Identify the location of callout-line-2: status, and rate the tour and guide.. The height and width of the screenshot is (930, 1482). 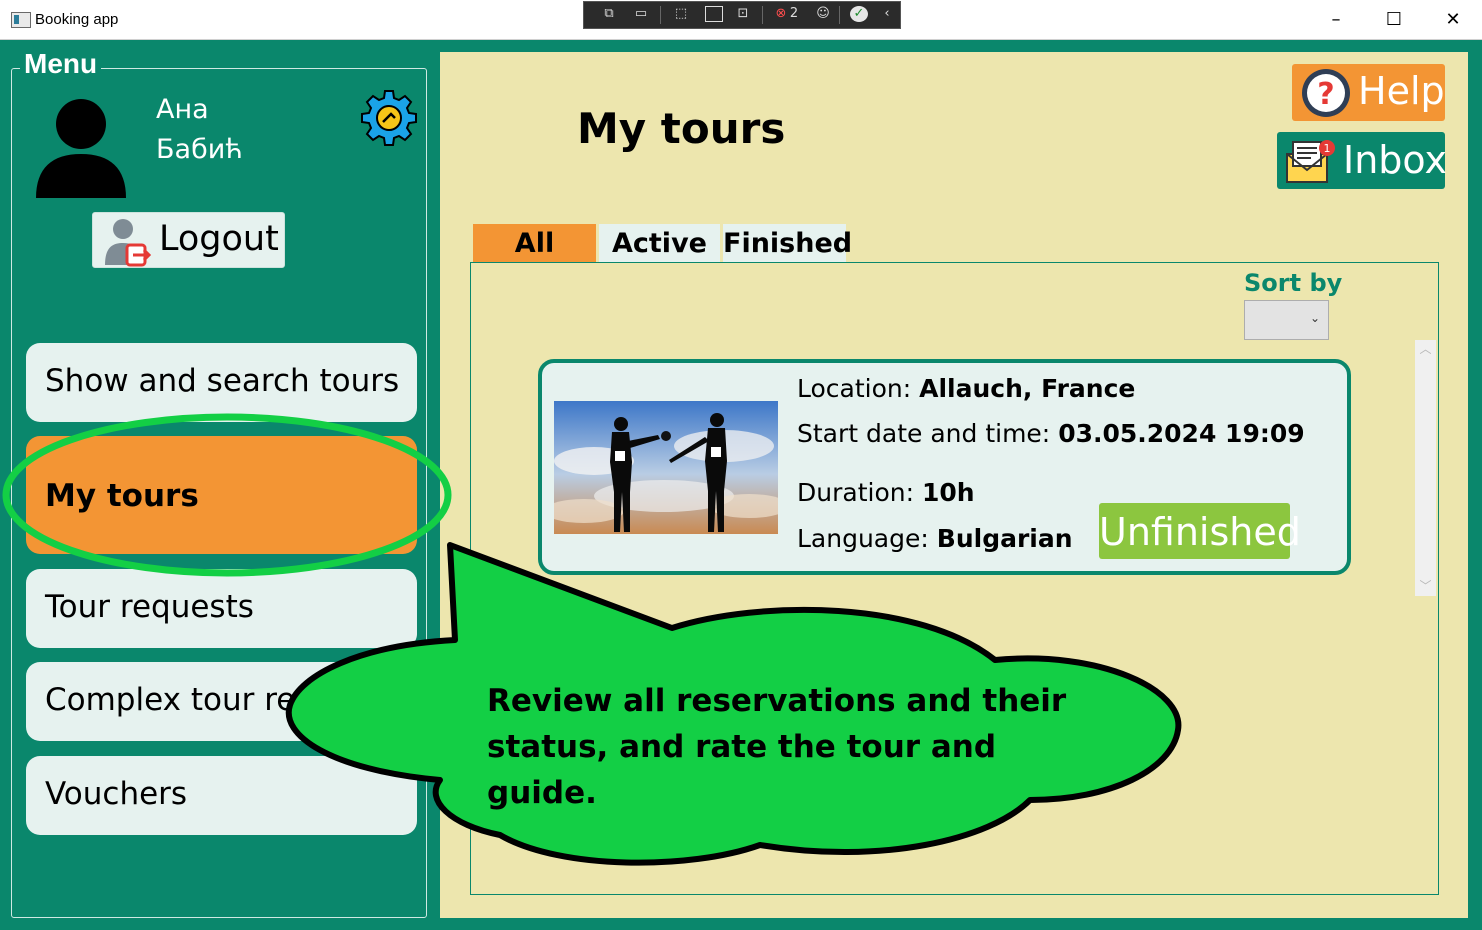
(742, 770).